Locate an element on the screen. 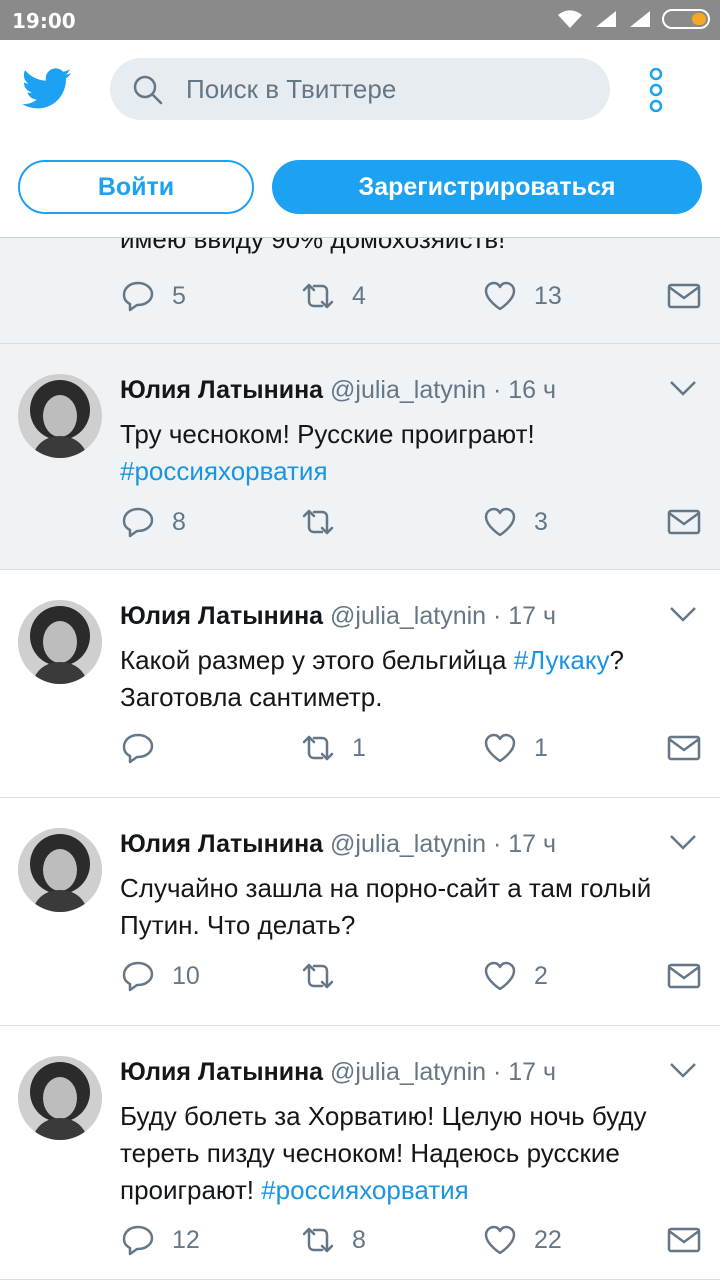 Image resolution: width=720 pixels, height=1280 pixels. tweet-header: Юлия Латынина @julia_latynin · 16 ч is located at coordinates (338, 390).